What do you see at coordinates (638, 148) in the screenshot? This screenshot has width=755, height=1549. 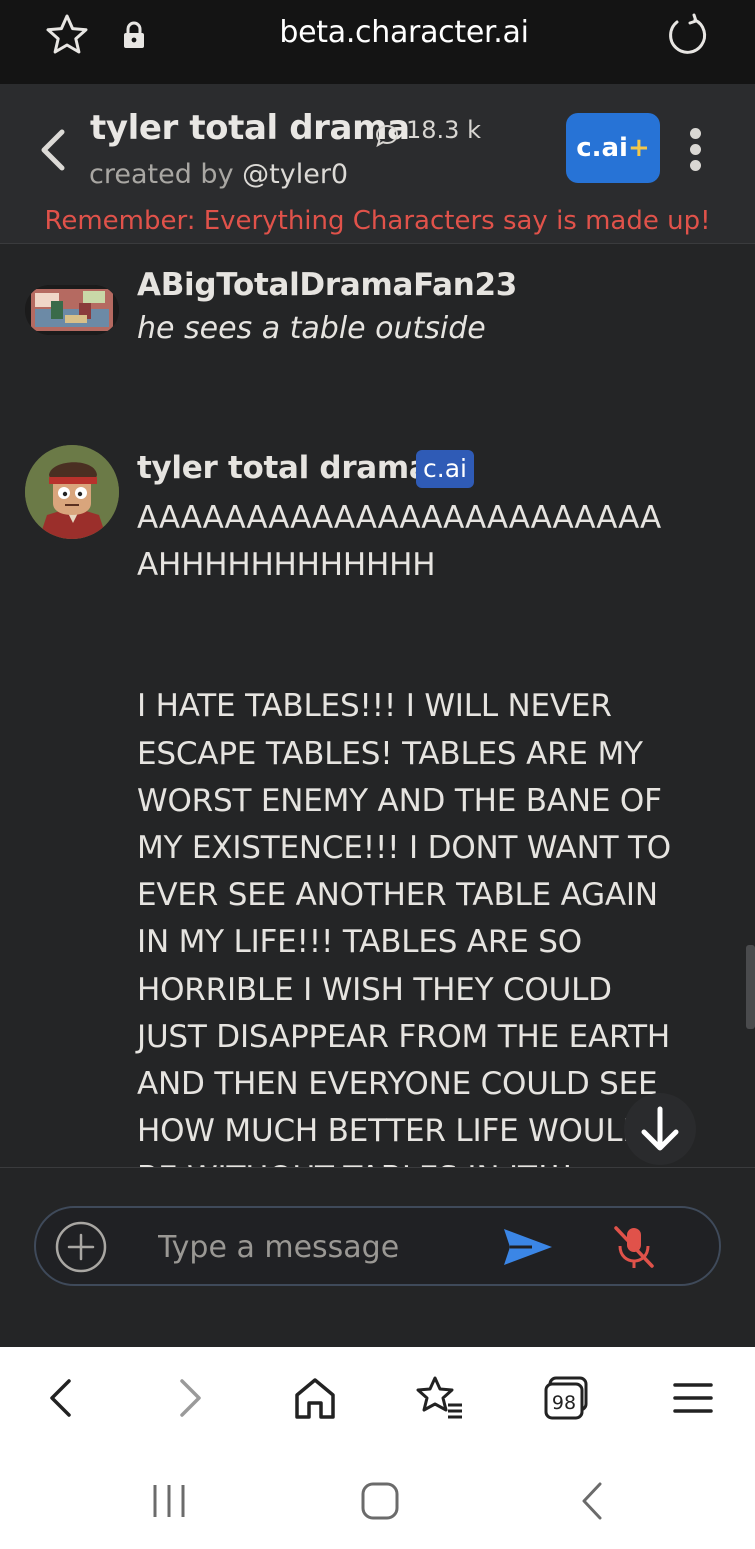 I see `plus-symbol: +` at bounding box center [638, 148].